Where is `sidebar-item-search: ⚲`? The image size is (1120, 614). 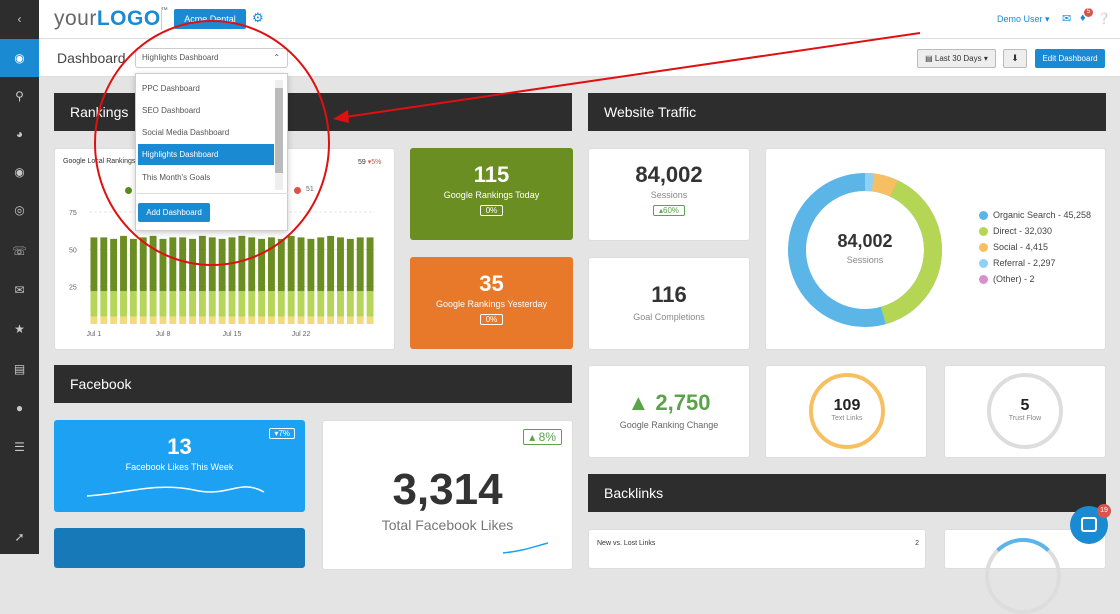 sidebar-item-search: ⚲ is located at coordinates (19, 96).